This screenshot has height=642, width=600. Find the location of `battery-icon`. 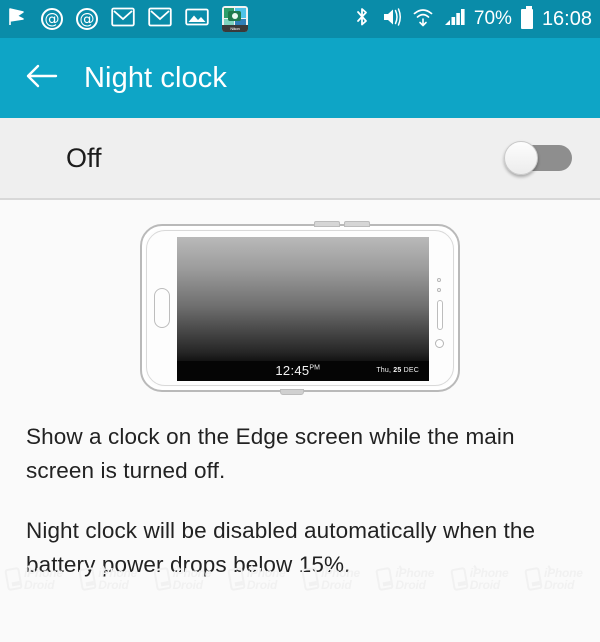

battery-icon is located at coordinates (526, 17).